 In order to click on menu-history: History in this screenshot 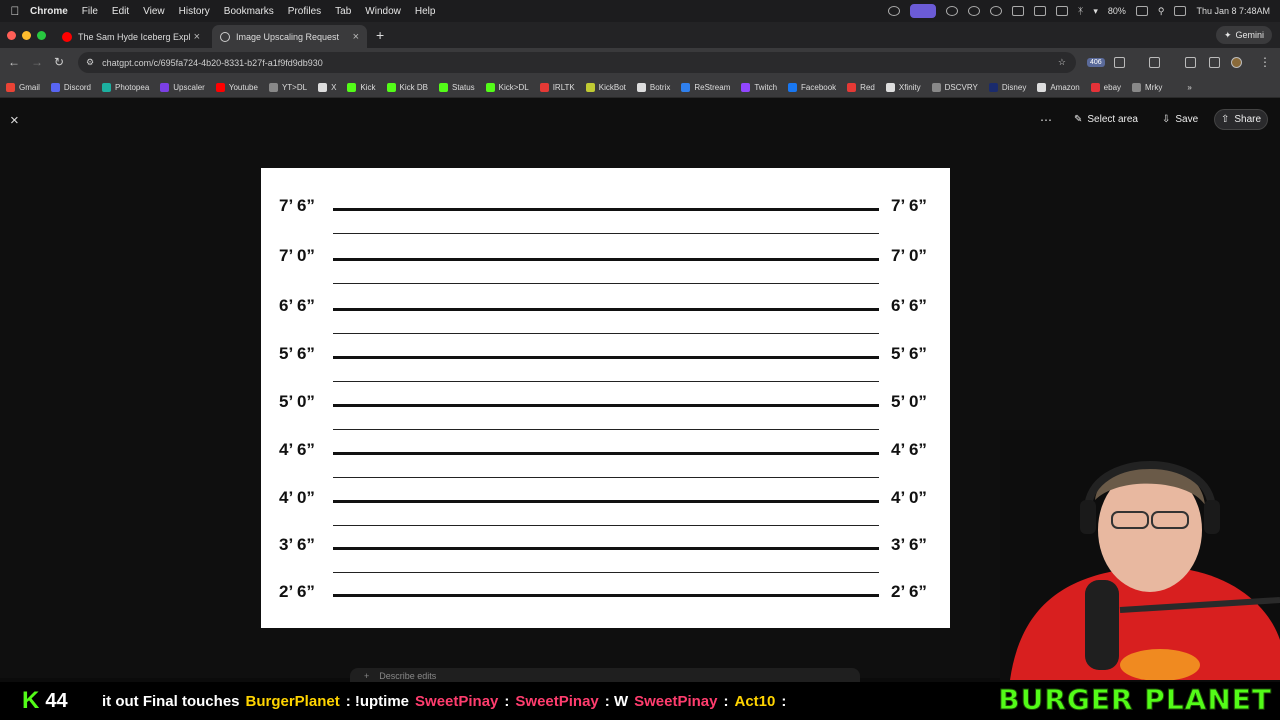, I will do `click(194, 11)`.